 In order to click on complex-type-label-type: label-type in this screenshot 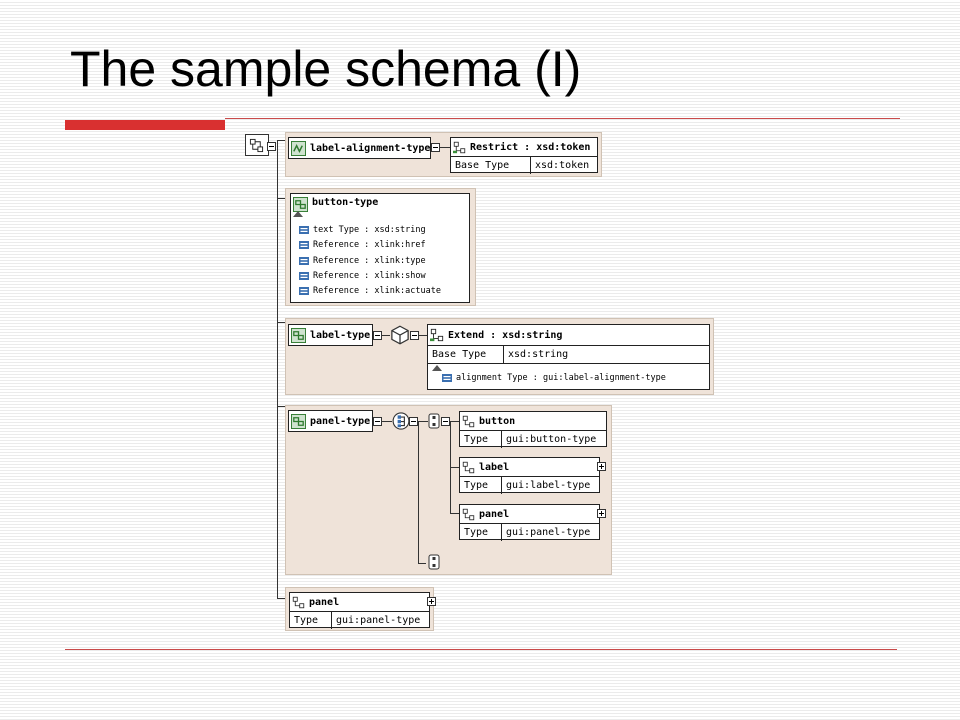, I will do `click(330, 335)`.